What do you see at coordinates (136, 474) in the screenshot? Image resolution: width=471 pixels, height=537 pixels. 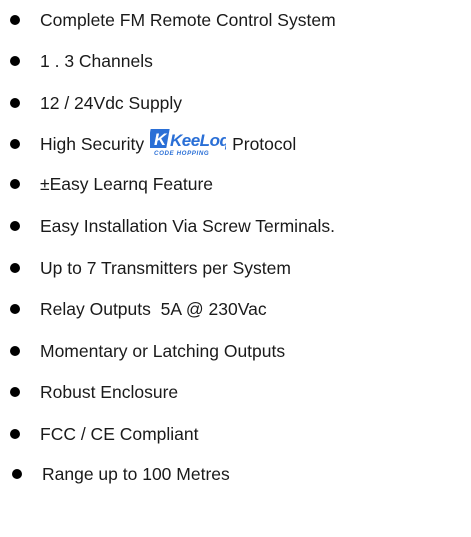 I see `feature-text: Range up to 100 Metres` at bounding box center [136, 474].